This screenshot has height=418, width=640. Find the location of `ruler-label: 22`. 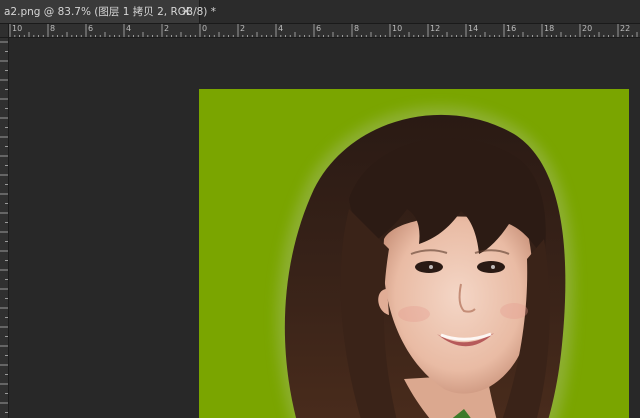

ruler-label: 22 is located at coordinates (625, 28).